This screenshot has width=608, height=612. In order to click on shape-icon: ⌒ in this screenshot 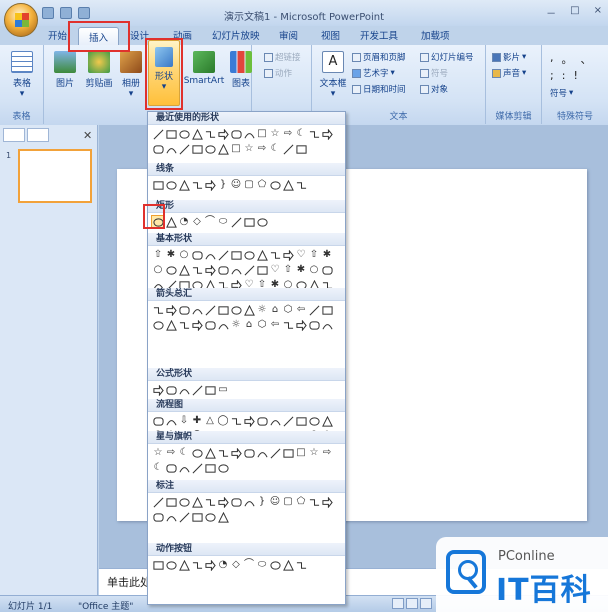, I will do `click(210, 222)`.